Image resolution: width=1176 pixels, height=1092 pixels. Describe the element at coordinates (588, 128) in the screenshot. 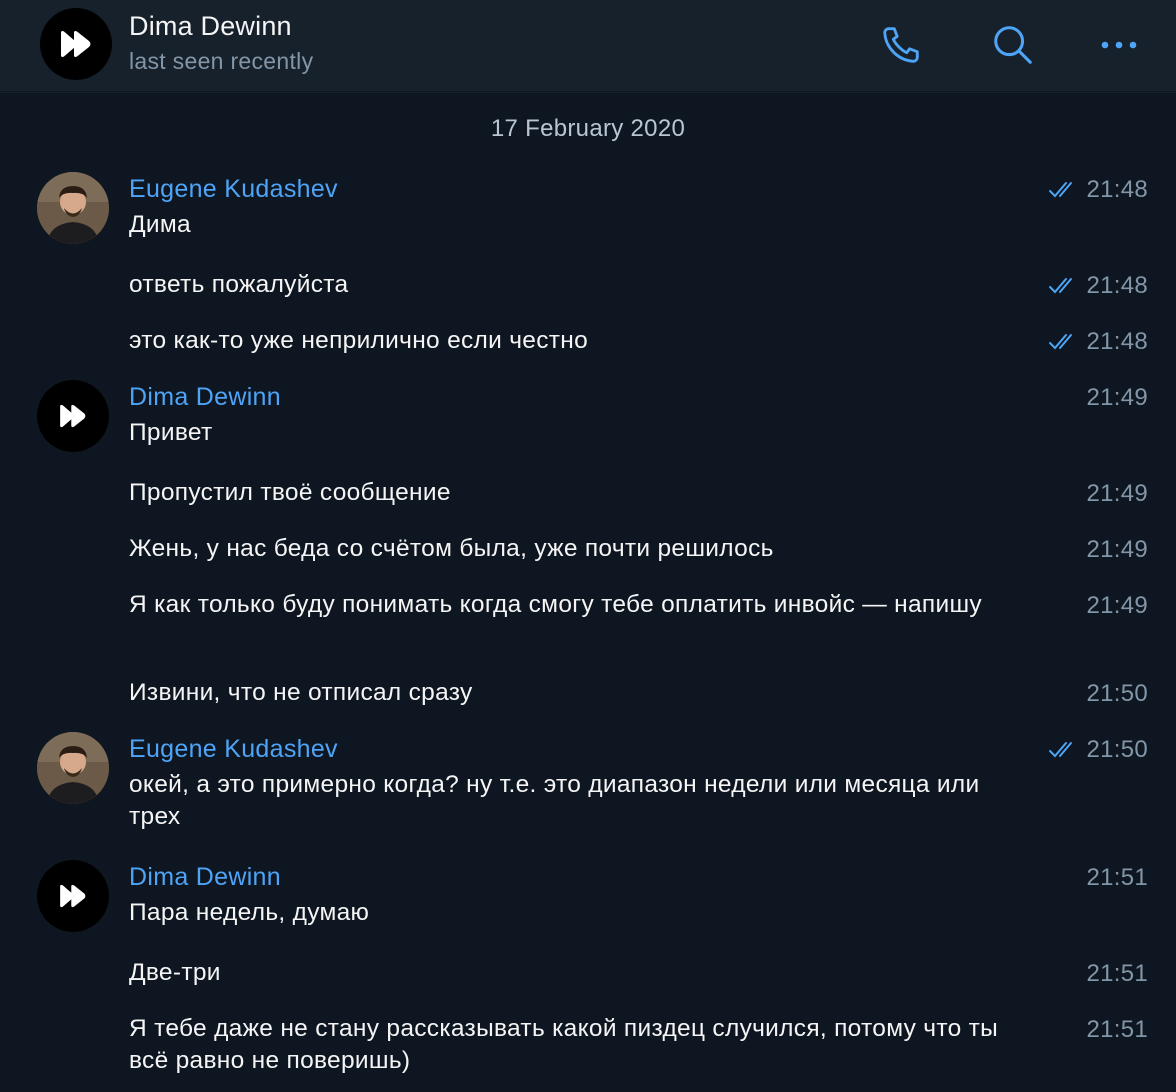

I see `date-separator: 17 February 2020` at that location.